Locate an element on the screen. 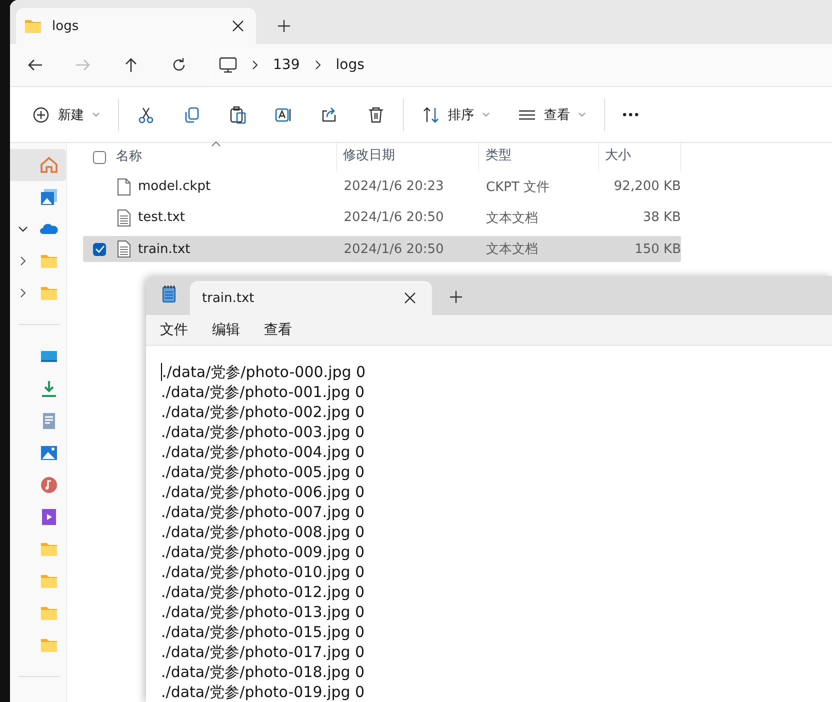 This screenshot has width=832, height=702. text-cursor is located at coordinates (161, 372).